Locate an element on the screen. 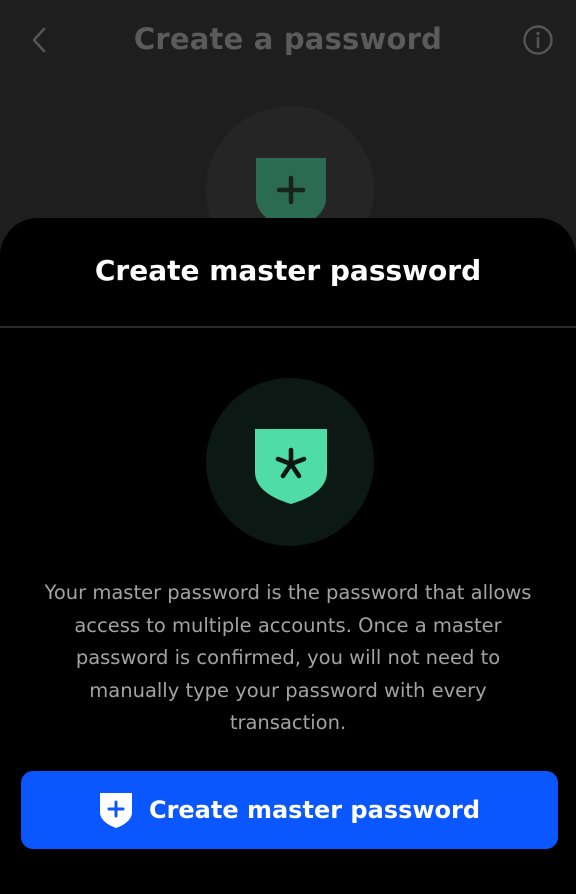  top-bar: Create a password is located at coordinates (288, 42).